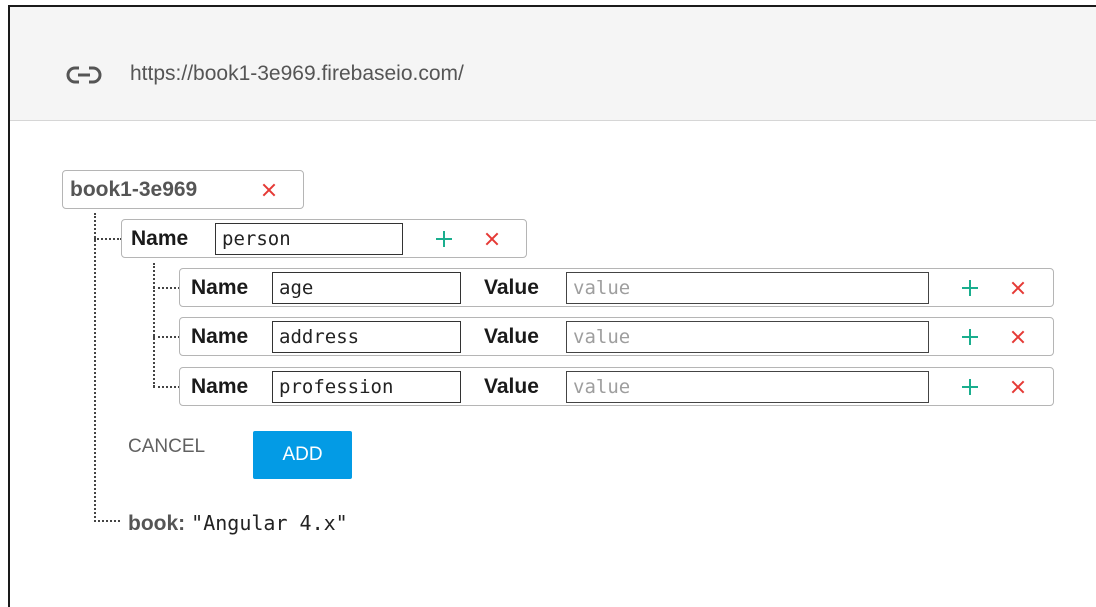 The height and width of the screenshot is (607, 1096). I want to click on root-node: book1-3e969, so click(183, 189).